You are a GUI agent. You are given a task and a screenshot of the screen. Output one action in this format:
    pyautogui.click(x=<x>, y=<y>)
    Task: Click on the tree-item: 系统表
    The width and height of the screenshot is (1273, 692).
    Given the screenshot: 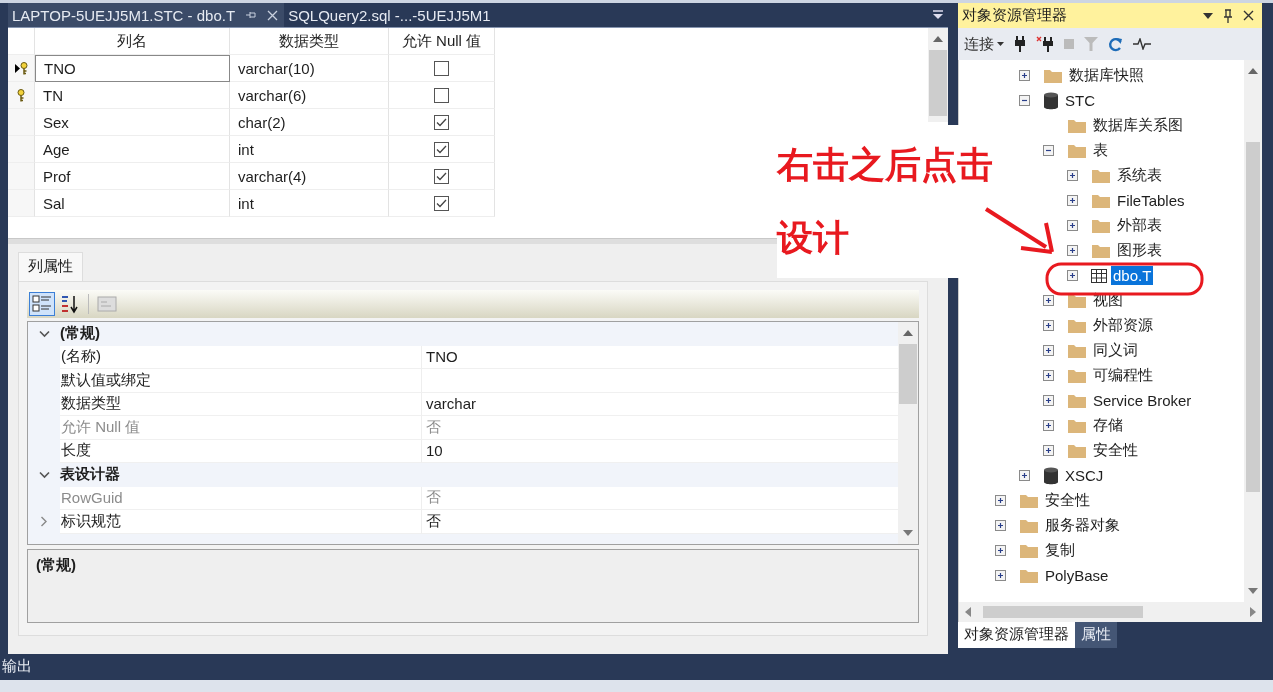 What is the action you would take?
    pyautogui.click(x=1139, y=175)
    